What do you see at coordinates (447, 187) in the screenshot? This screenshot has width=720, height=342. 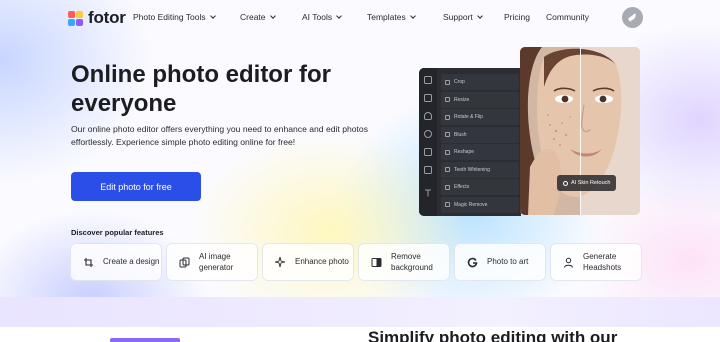 I see `effects-icon` at bounding box center [447, 187].